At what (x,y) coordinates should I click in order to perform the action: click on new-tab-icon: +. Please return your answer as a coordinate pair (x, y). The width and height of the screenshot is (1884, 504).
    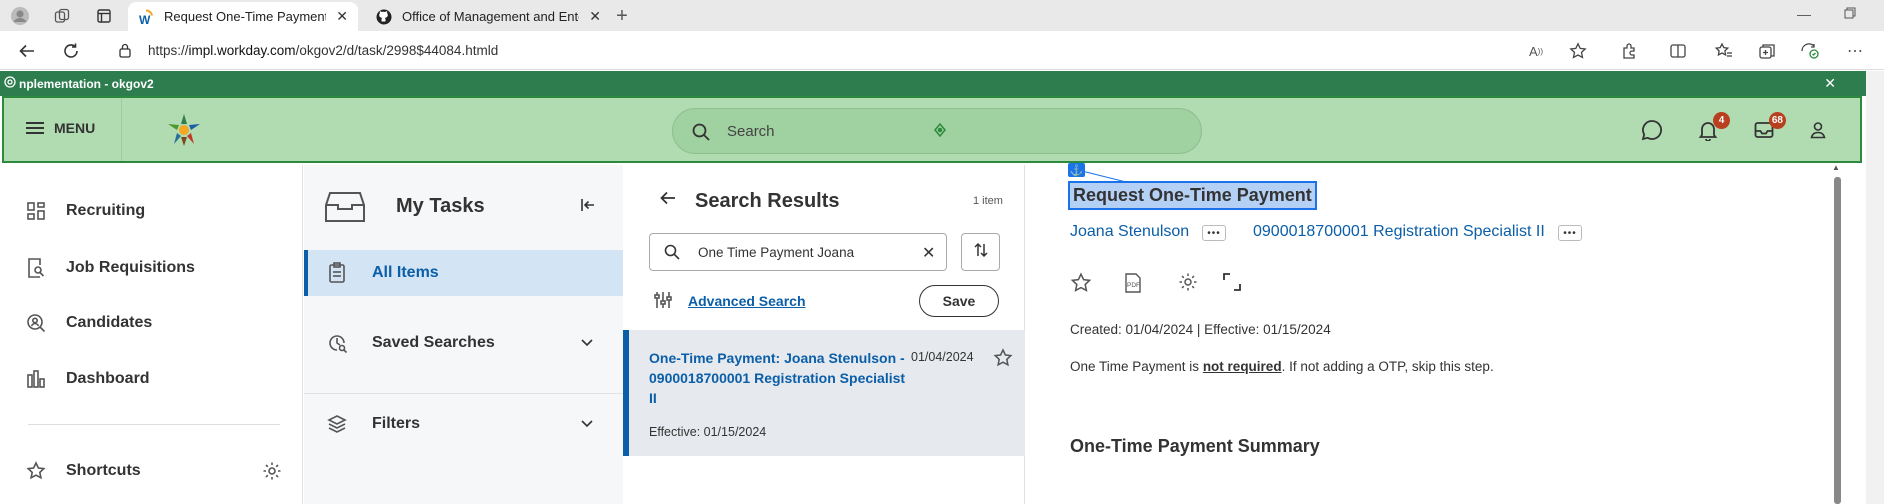
    Looking at the image, I should click on (622, 16).